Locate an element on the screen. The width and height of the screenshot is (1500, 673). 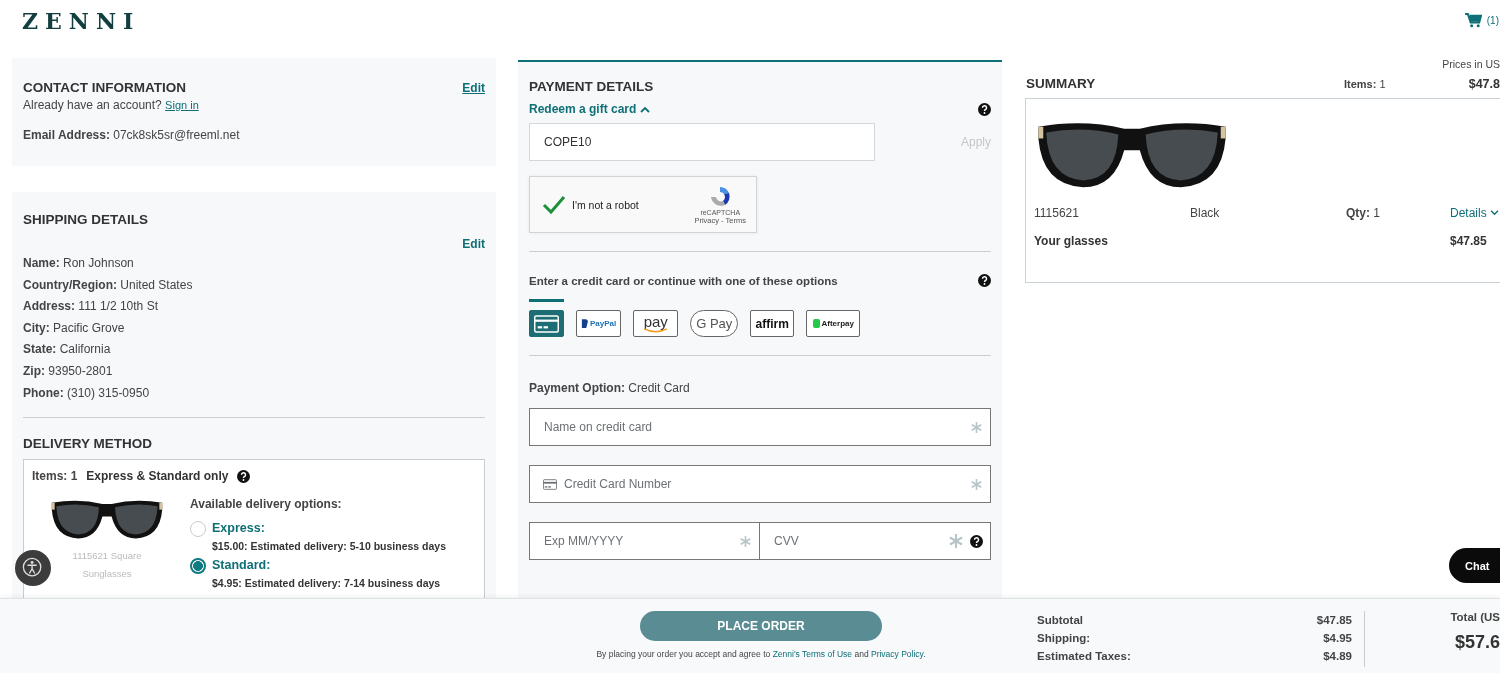
logo: ZENNI is located at coordinates (81, 21).